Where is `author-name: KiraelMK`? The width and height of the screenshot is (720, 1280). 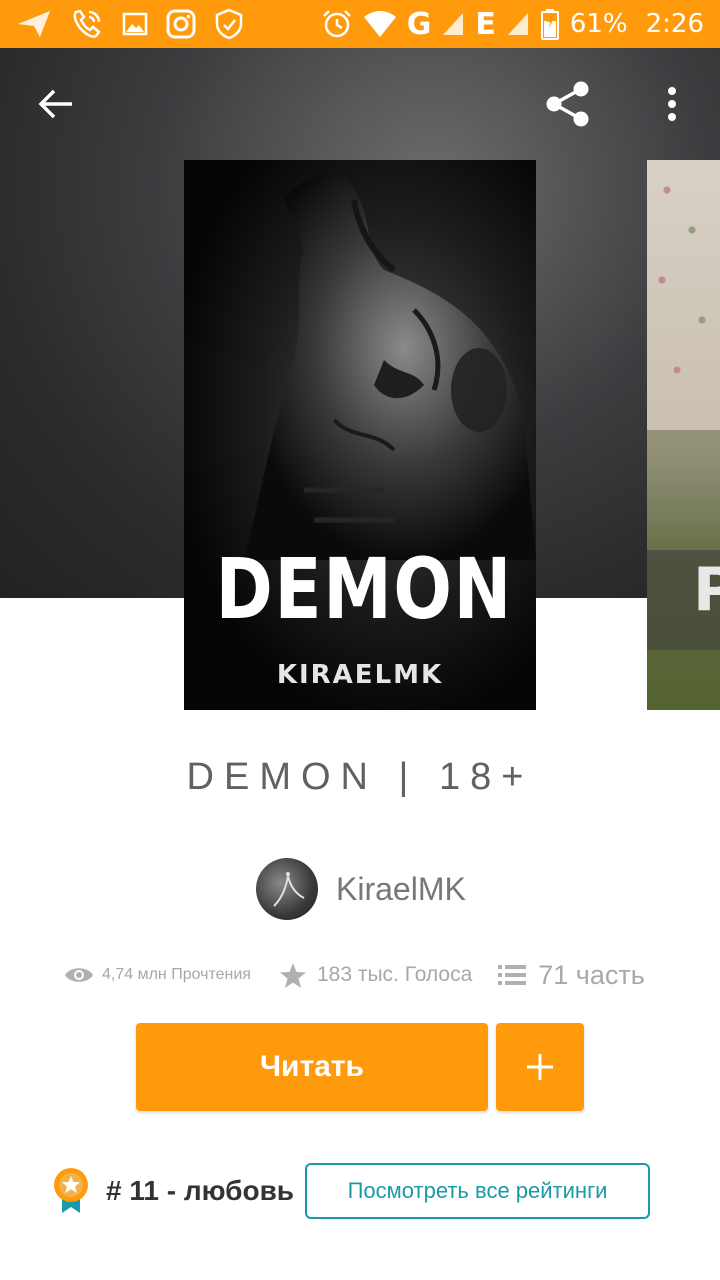 author-name: KiraelMK is located at coordinates (401, 888).